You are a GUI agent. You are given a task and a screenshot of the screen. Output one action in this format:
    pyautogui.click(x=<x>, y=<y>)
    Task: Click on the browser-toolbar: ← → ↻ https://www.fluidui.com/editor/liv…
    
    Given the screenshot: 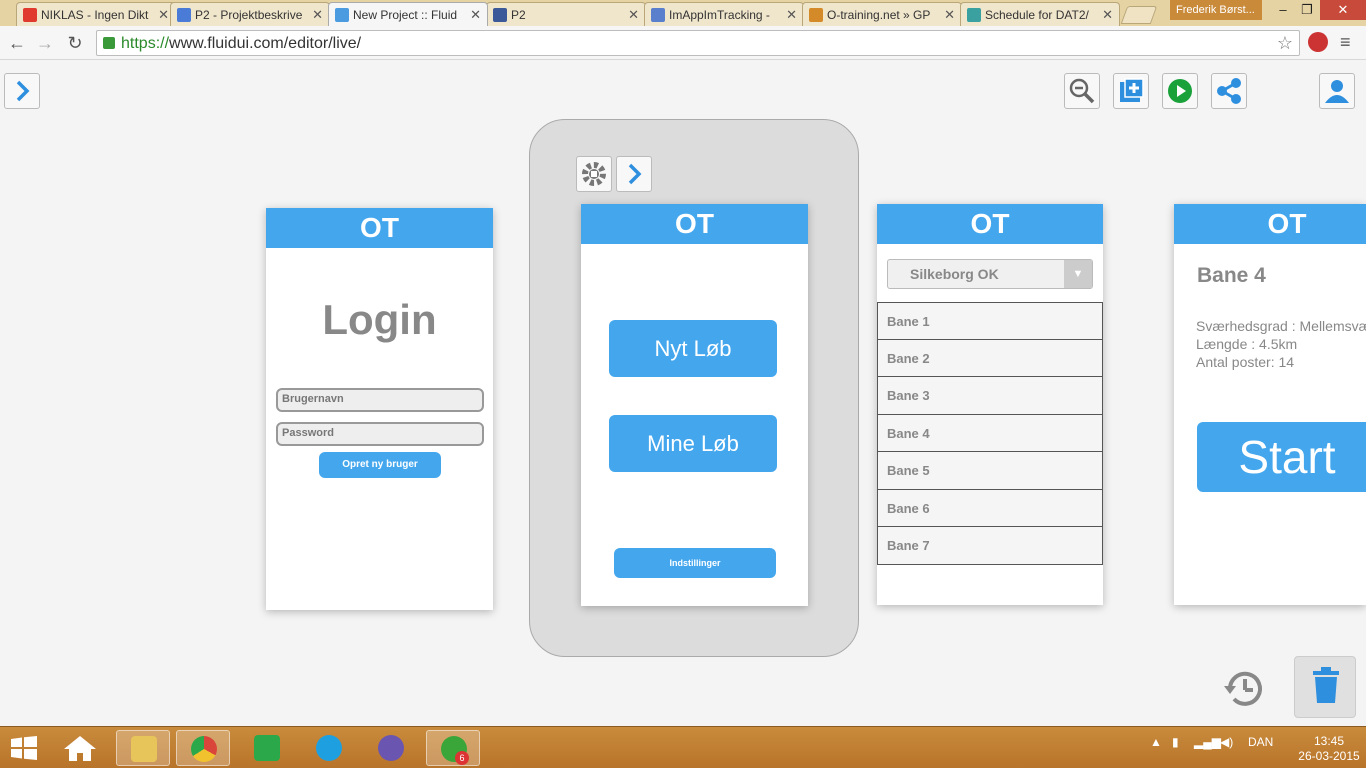 What is the action you would take?
    pyautogui.click(x=683, y=43)
    